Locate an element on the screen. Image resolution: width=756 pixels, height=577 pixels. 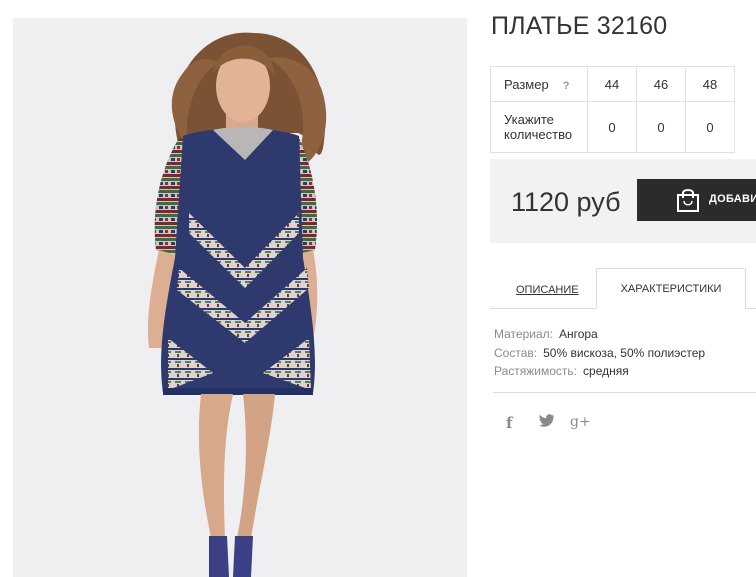
add-to-cart-button: ДОБАВИ is located at coordinates (696, 200).